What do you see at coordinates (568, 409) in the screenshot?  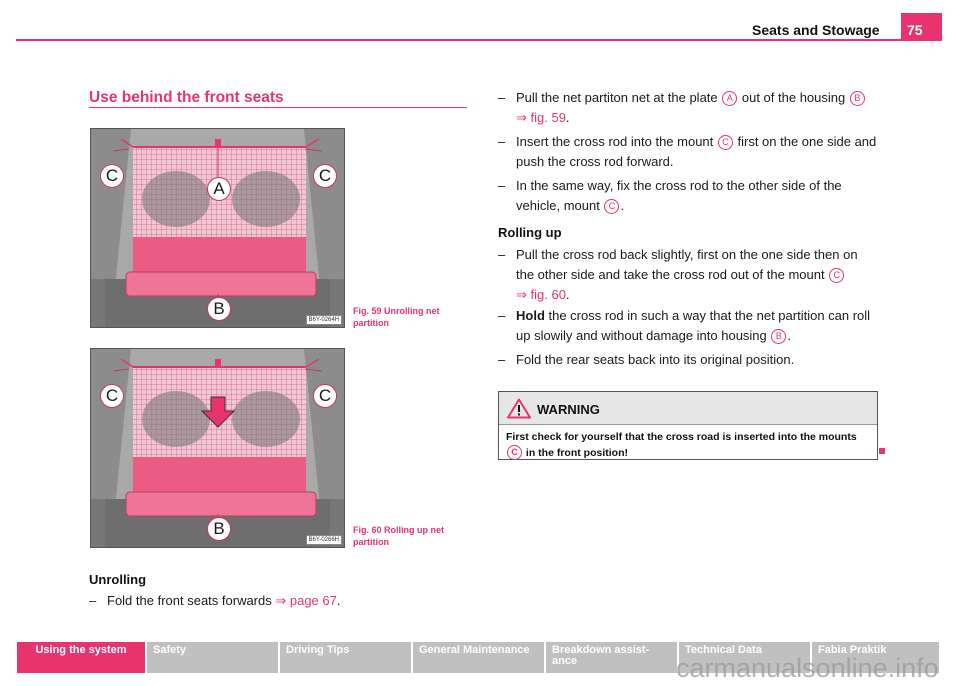 I see `warning-label: WARNING` at bounding box center [568, 409].